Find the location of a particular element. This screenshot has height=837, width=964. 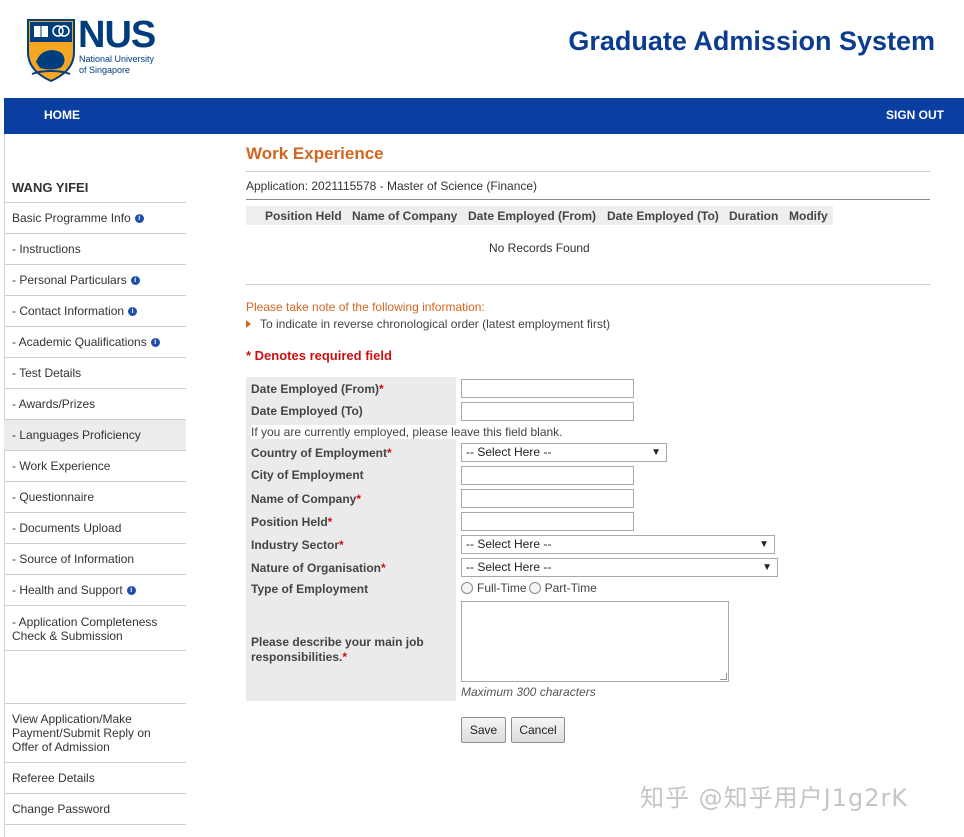

sidebar-item-label: - Source of Information is located at coordinates (73, 559).